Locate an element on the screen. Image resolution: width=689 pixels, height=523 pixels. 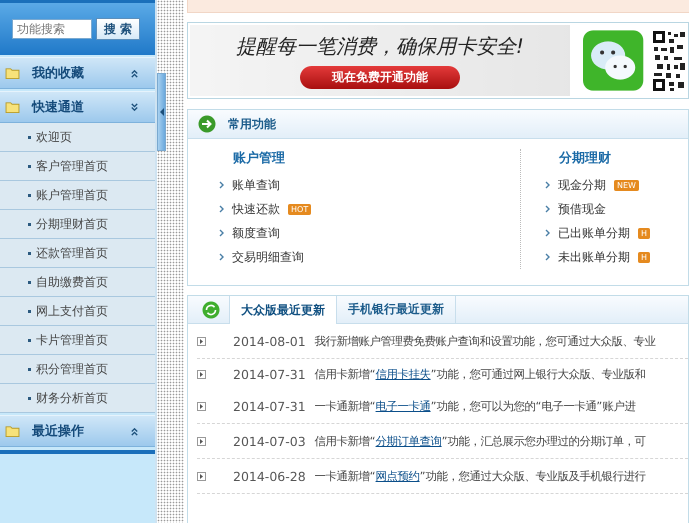
arrow-right-icon is located at coordinates (207, 124).